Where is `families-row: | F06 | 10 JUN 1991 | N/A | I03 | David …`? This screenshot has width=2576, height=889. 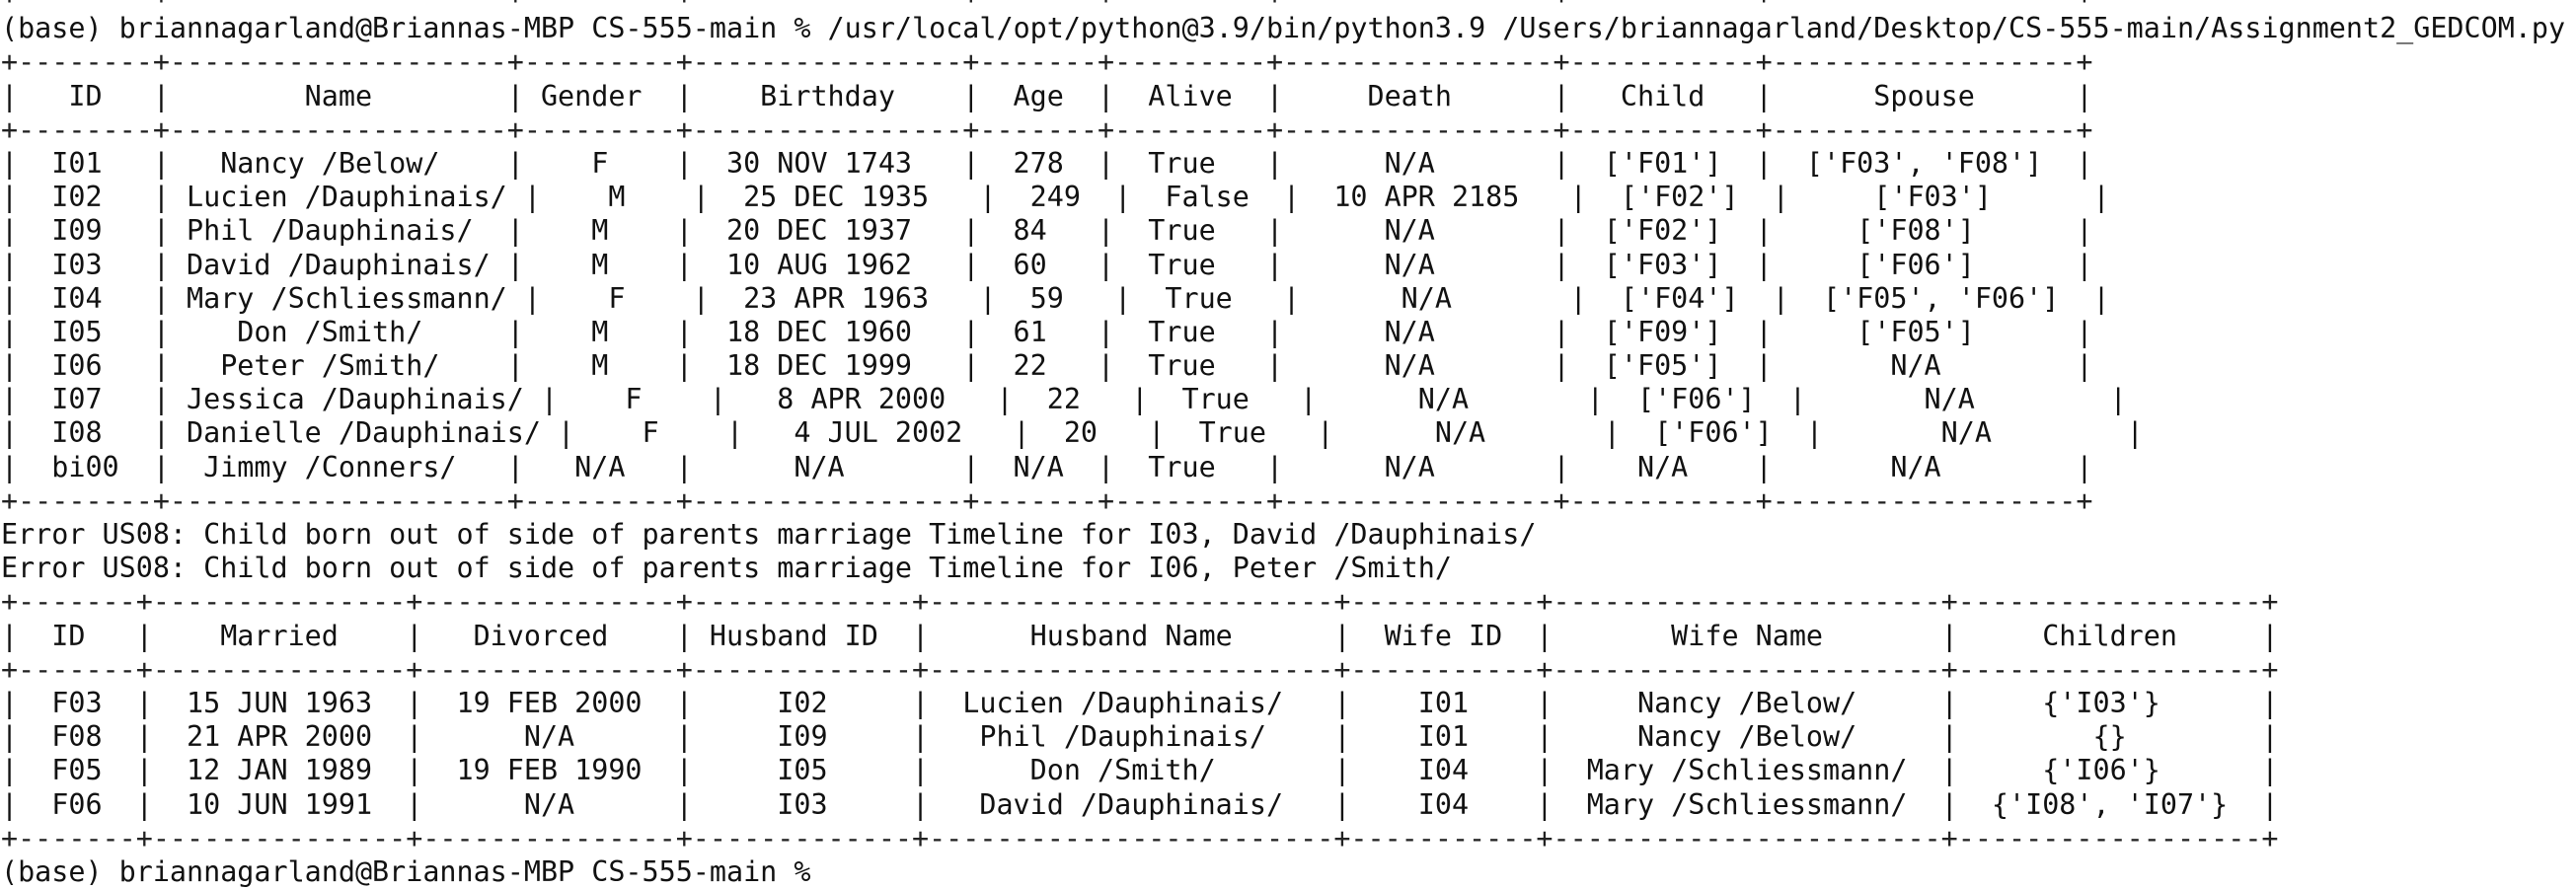
families-row: | F06 | 10 JUN 1991 | N/A | I03 | David … is located at coordinates (1140, 804).